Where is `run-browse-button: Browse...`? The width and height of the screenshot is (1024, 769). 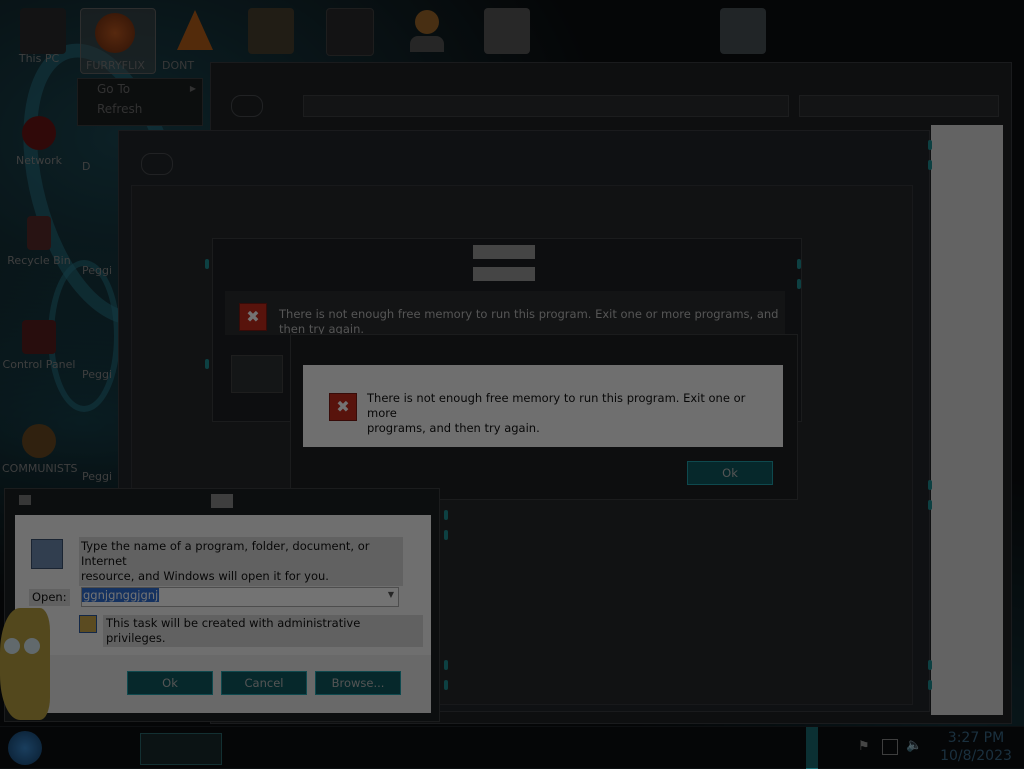 run-browse-button: Browse... is located at coordinates (358, 683).